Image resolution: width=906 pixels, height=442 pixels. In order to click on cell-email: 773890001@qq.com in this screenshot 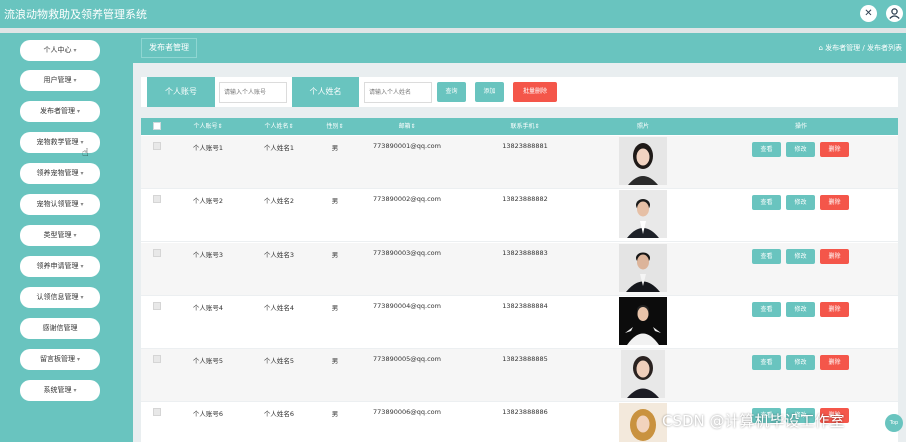, I will do `click(407, 146)`.